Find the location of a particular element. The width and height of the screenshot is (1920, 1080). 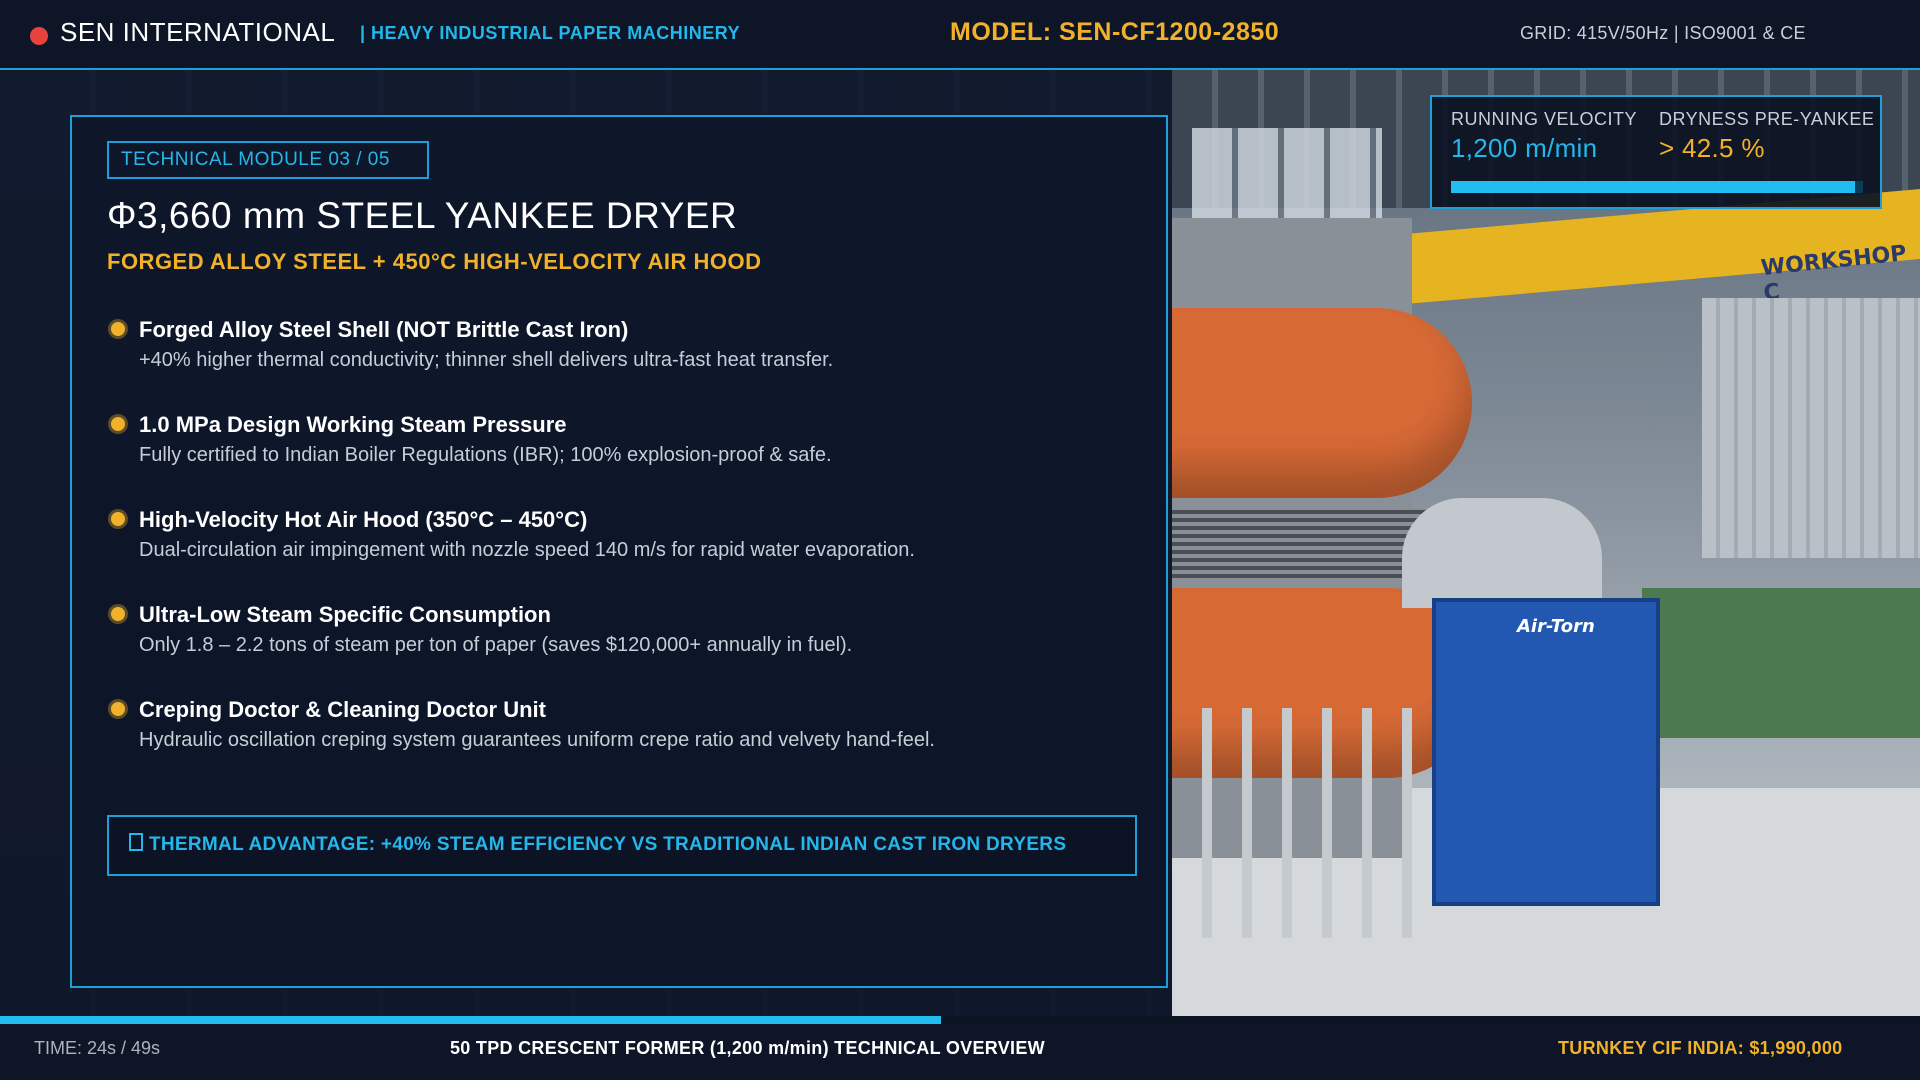

green-machinery is located at coordinates (1781, 663).